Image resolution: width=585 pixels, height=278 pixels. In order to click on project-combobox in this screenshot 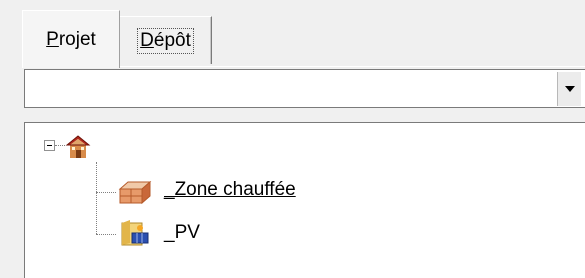, I will do `click(304, 88)`.